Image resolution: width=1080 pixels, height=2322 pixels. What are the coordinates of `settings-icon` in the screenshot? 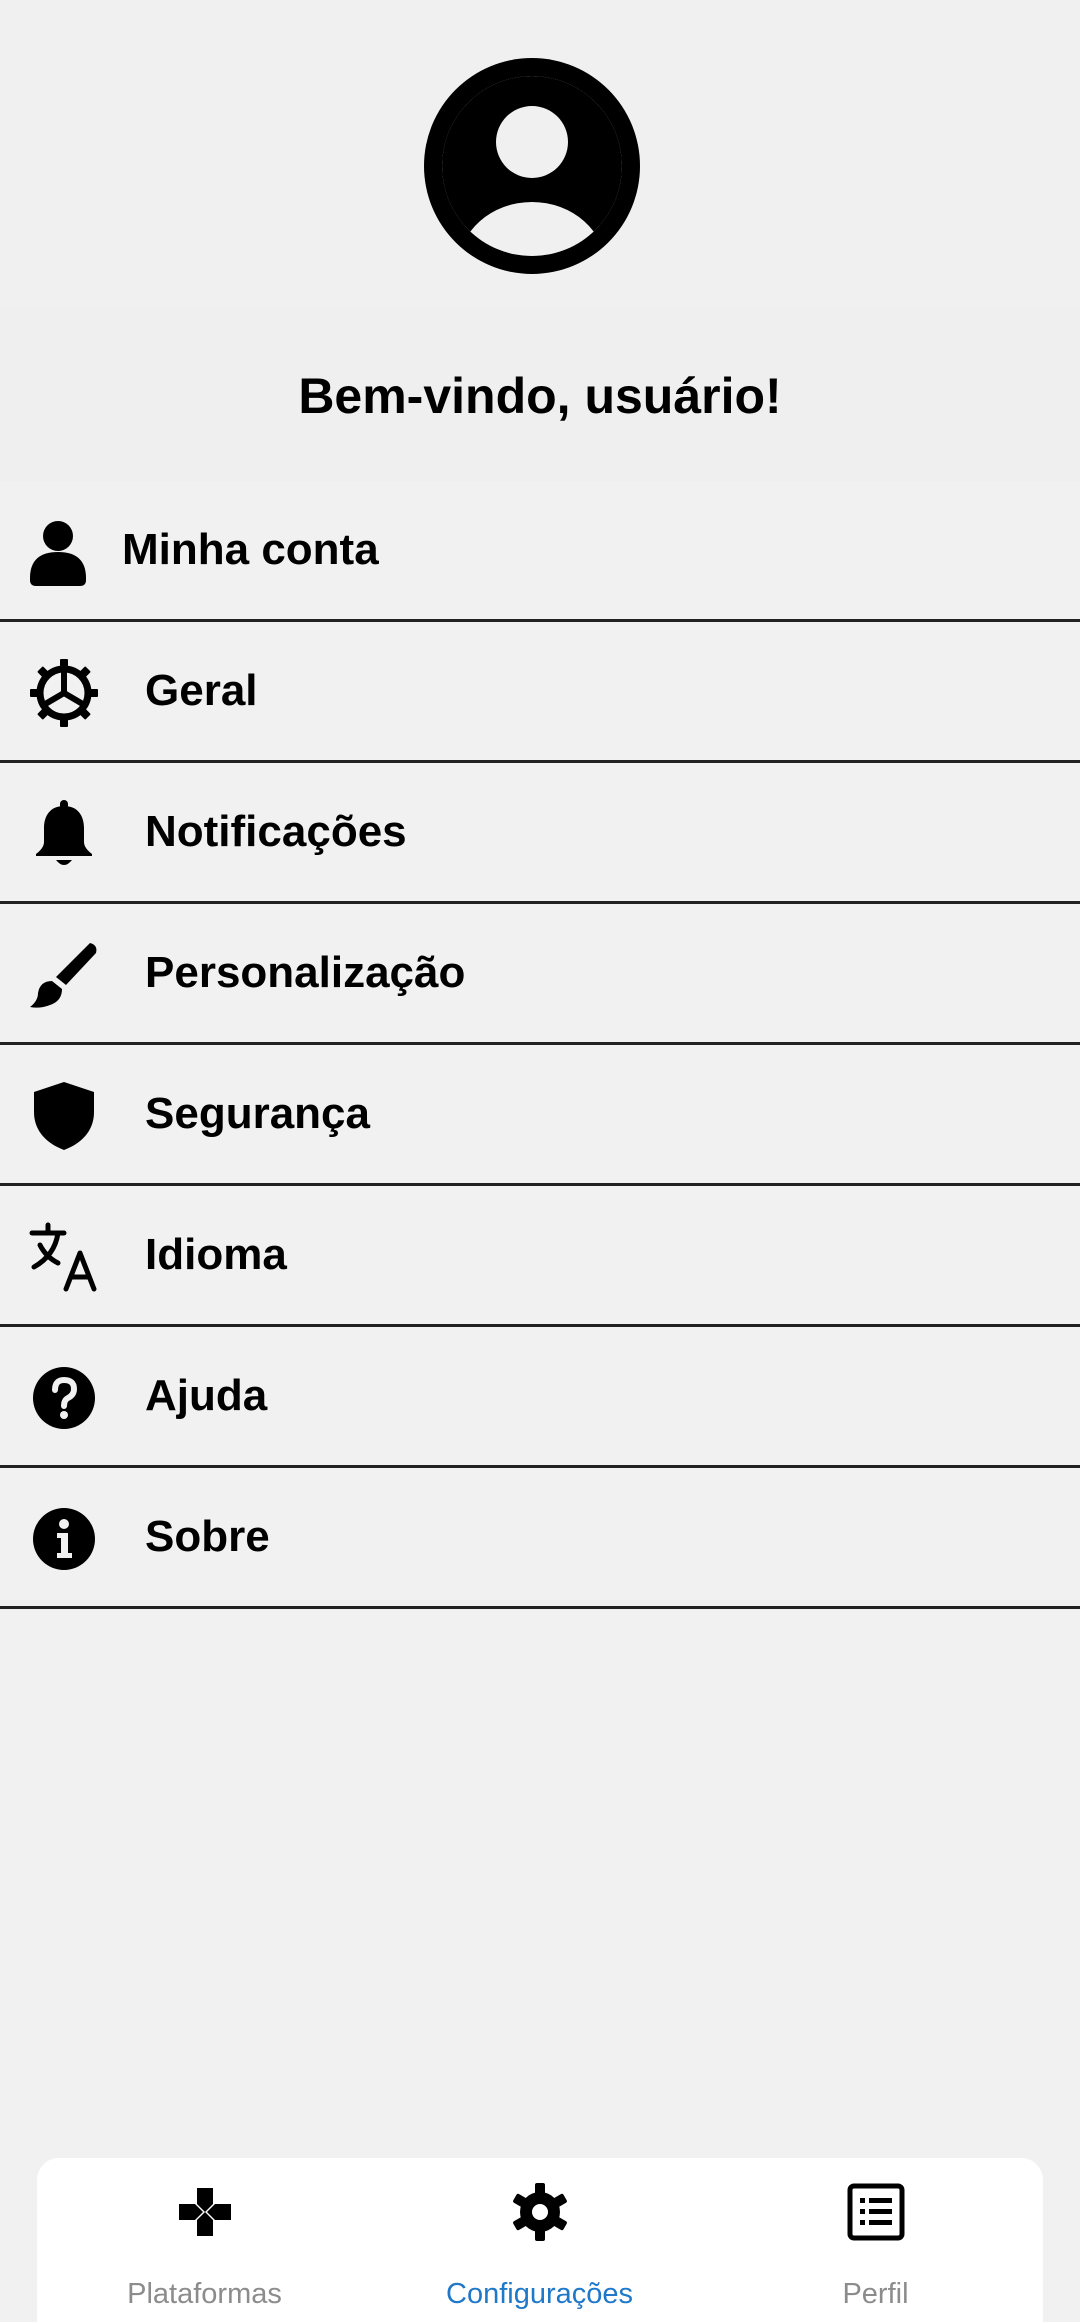 It's located at (540, 2212).